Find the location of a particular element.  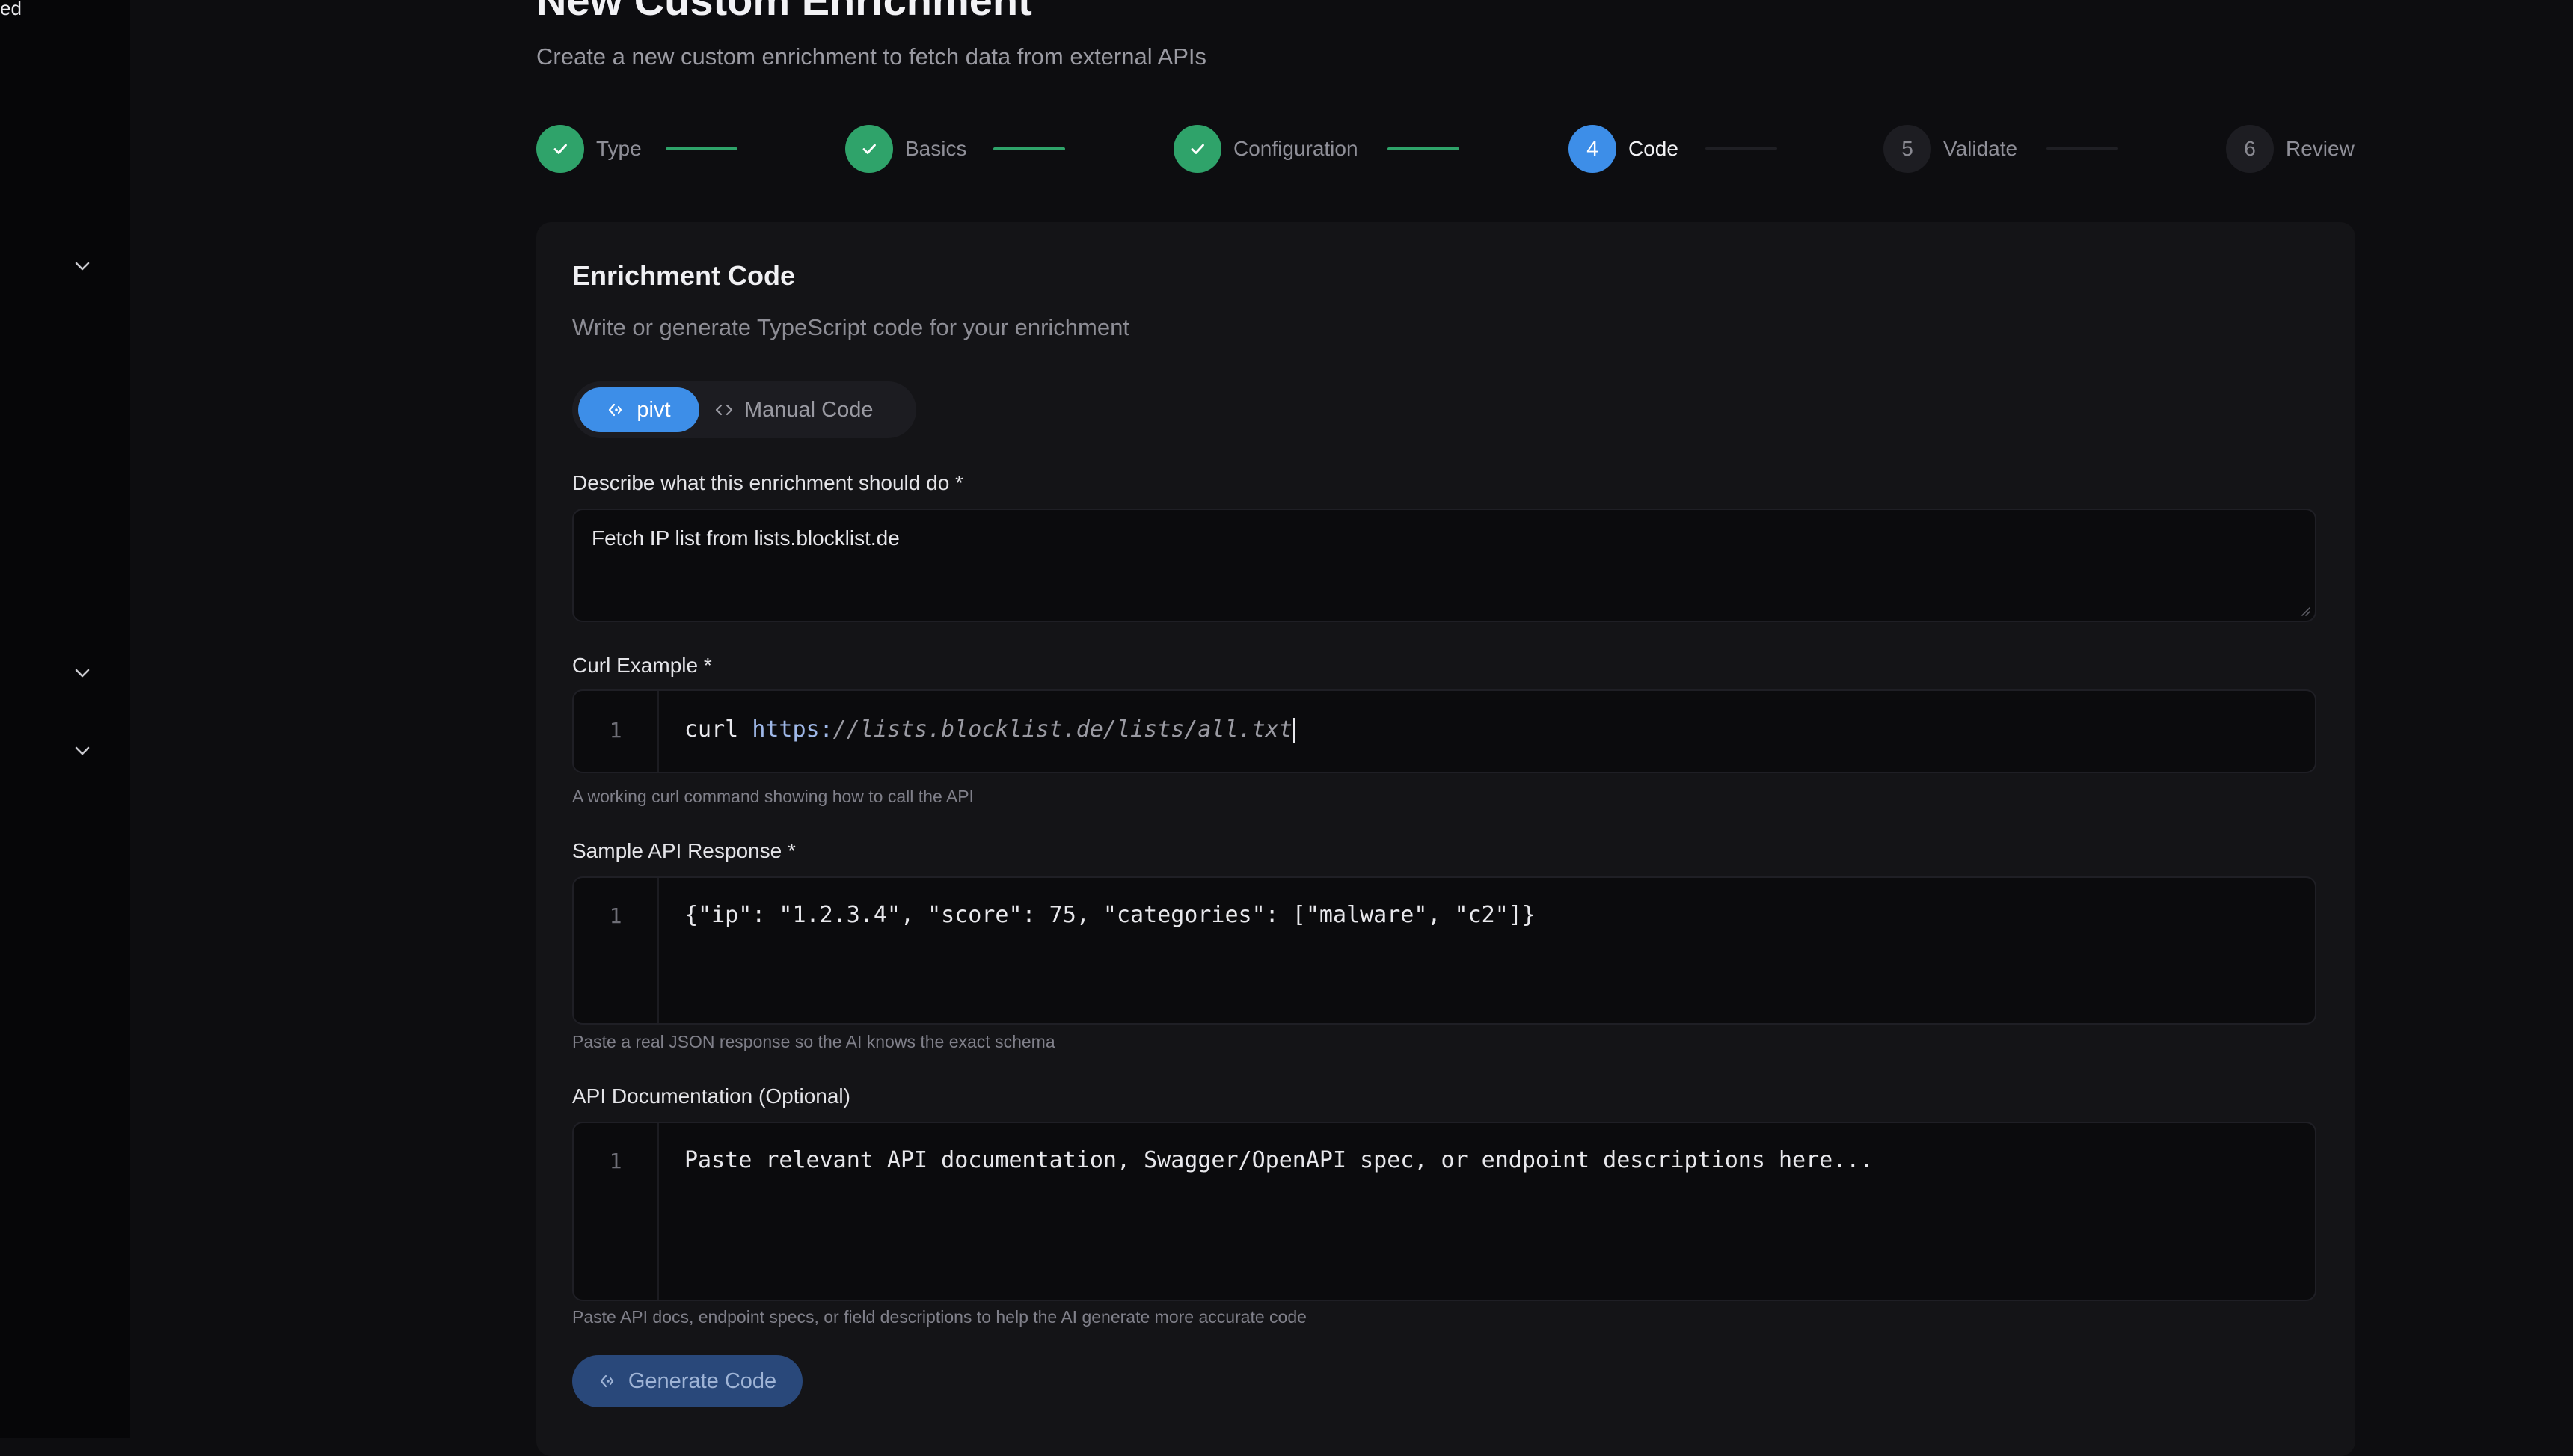

step-label: Basics is located at coordinates (936, 148).